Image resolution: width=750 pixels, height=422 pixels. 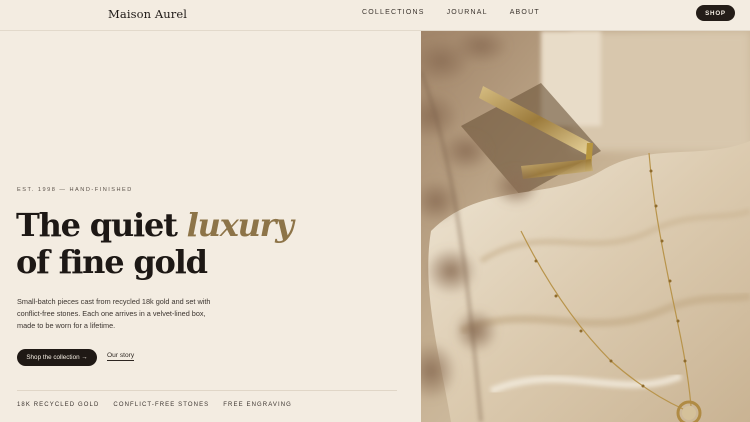 What do you see at coordinates (101, 225) in the screenshot?
I see `headline-line1: The quiet` at bounding box center [101, 225].